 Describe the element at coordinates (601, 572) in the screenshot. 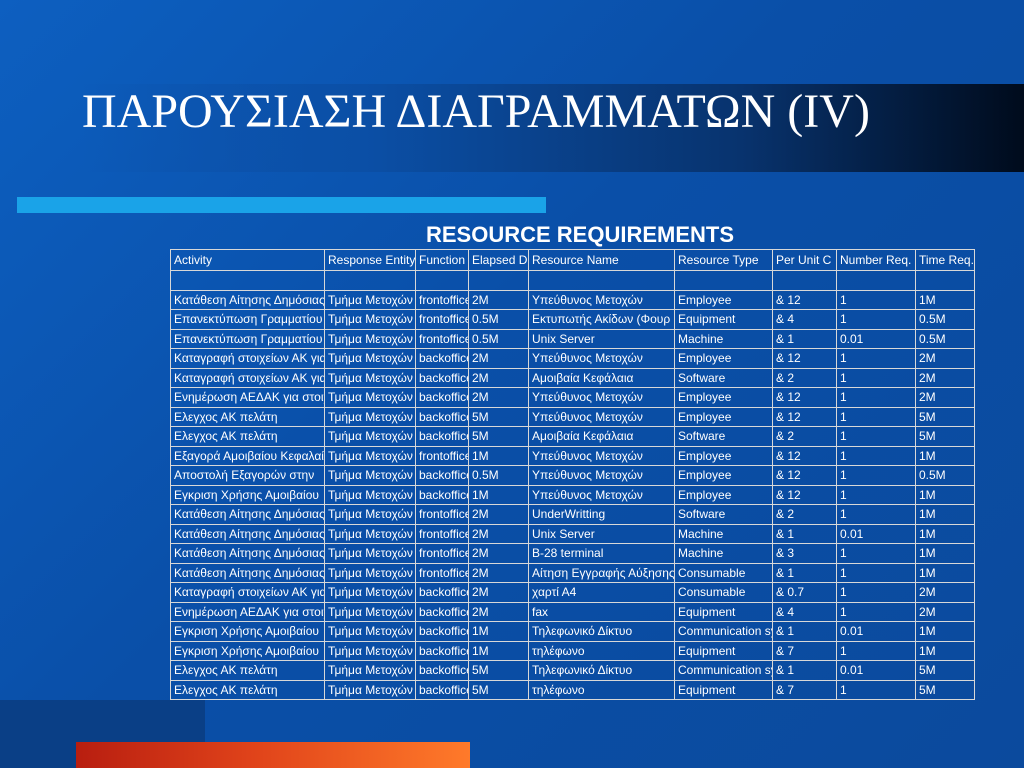

I see `table-cell: Αίτηση Εγγραφής Αύξησης` at that location.